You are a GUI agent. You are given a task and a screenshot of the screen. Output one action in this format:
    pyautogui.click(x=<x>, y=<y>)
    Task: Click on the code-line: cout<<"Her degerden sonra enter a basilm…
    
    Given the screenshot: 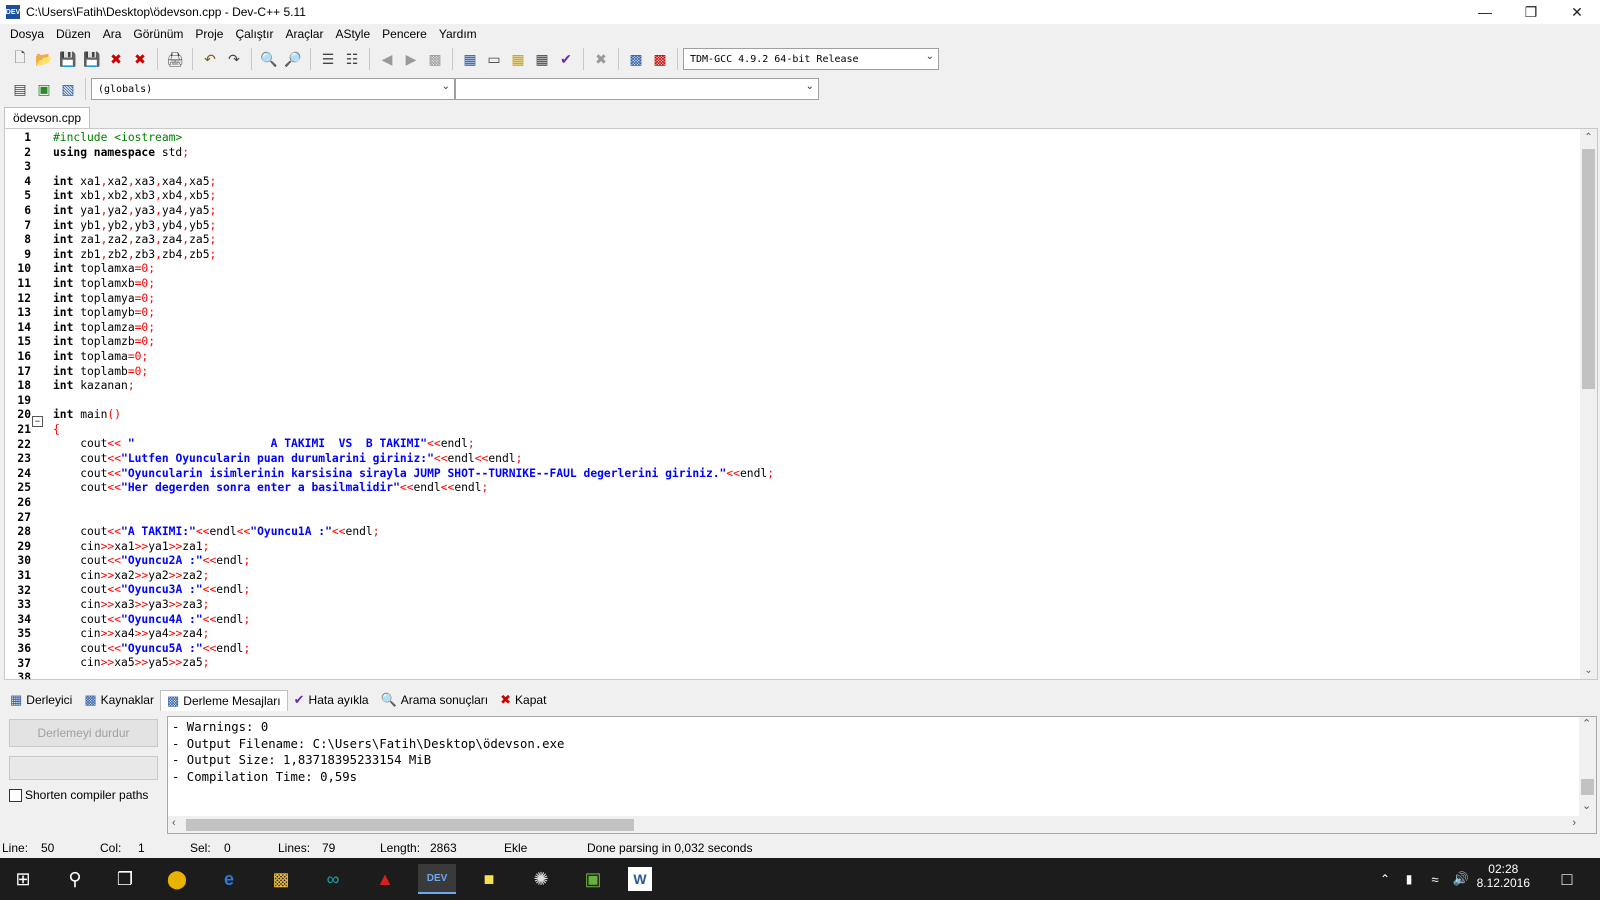 What is the action you would take?
    pyautogui.click(x=413, y=488)
    